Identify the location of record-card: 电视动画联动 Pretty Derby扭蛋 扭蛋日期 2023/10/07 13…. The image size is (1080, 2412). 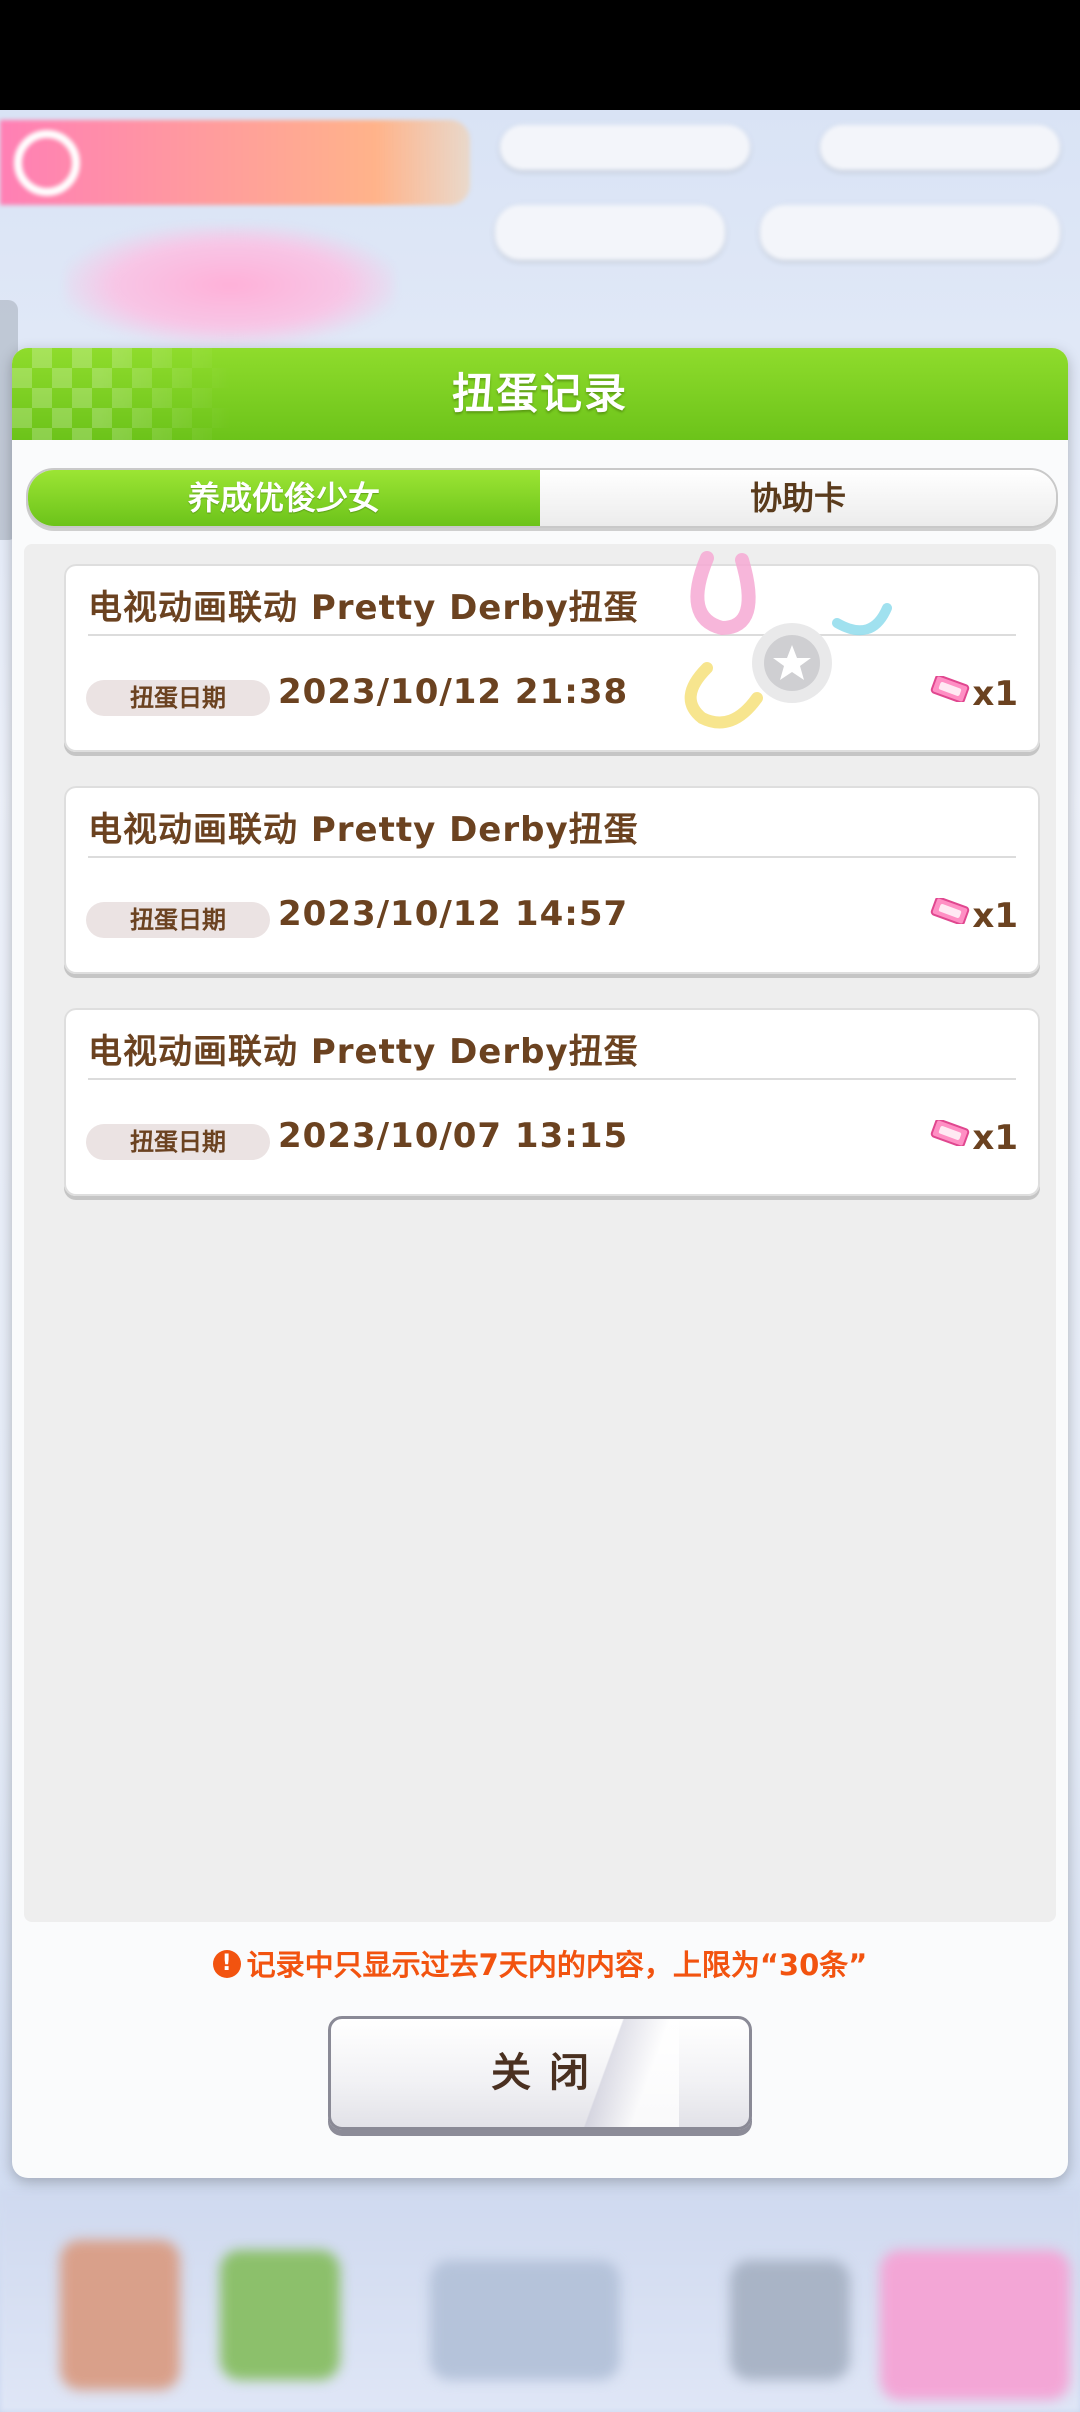
(552, 1102).